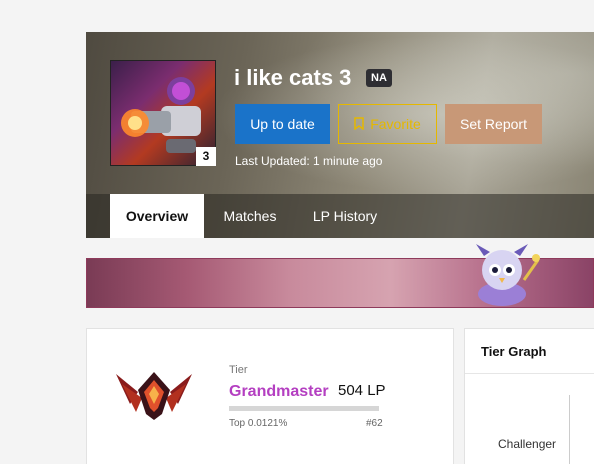 The width and height of the screenshot is (594, 464). What do you see at coordinates (345, 216) in the screenshot?
I see `tab-lp-history: LP History` at bounding box center [345, 216].